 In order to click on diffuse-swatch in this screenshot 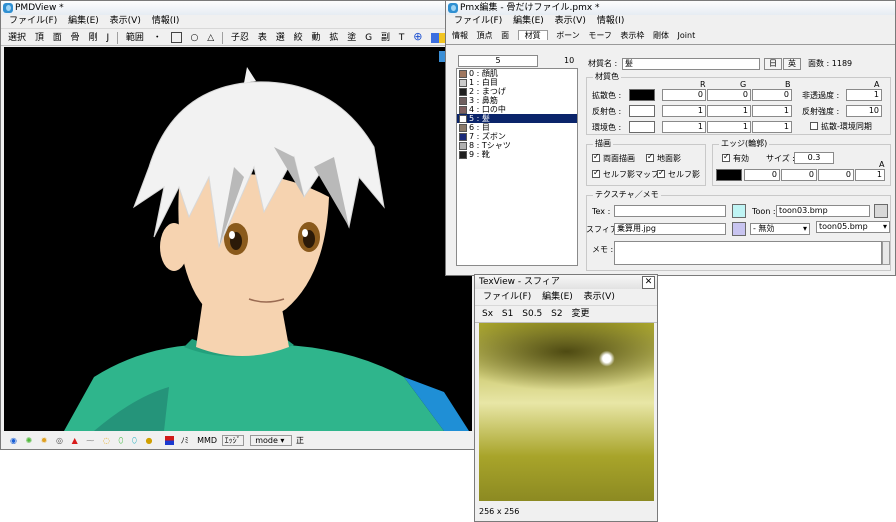, I will do `click(642, 95)`.